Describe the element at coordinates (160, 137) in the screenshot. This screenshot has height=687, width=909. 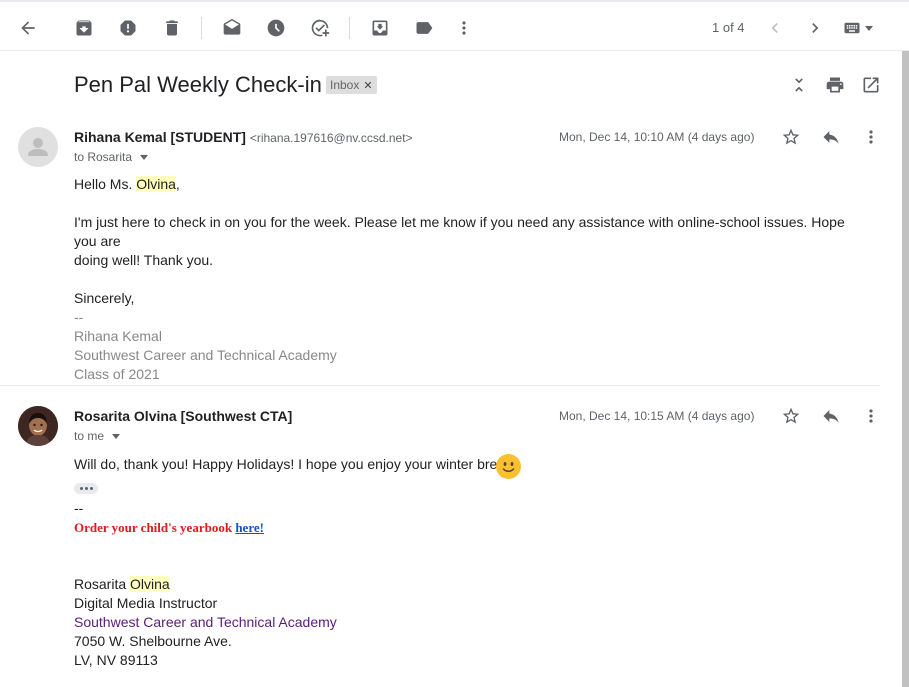
I see `sender-name-text: Rihana Kemal [STUDENT]` at that location.